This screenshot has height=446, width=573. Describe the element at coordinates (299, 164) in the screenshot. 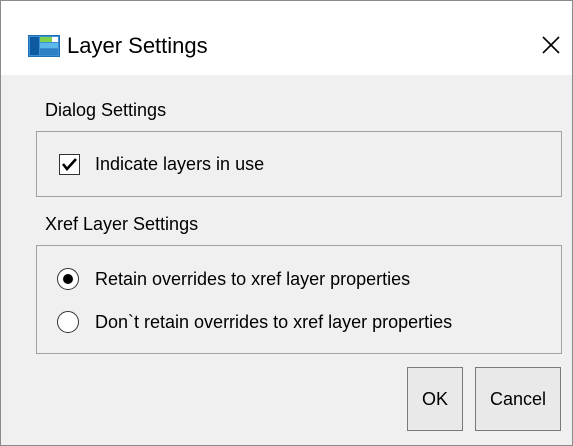

I see `dialog-settings-group: Indicate layers in use` at that location.